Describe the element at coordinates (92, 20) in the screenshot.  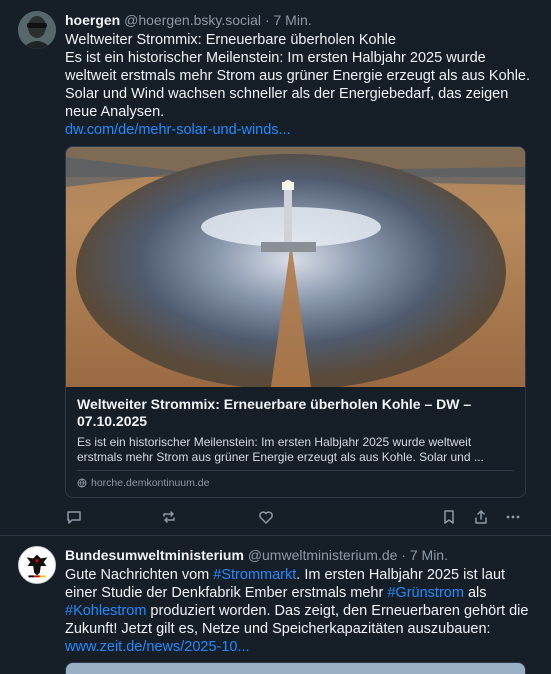
I see `author-name: hoergen` at that location.